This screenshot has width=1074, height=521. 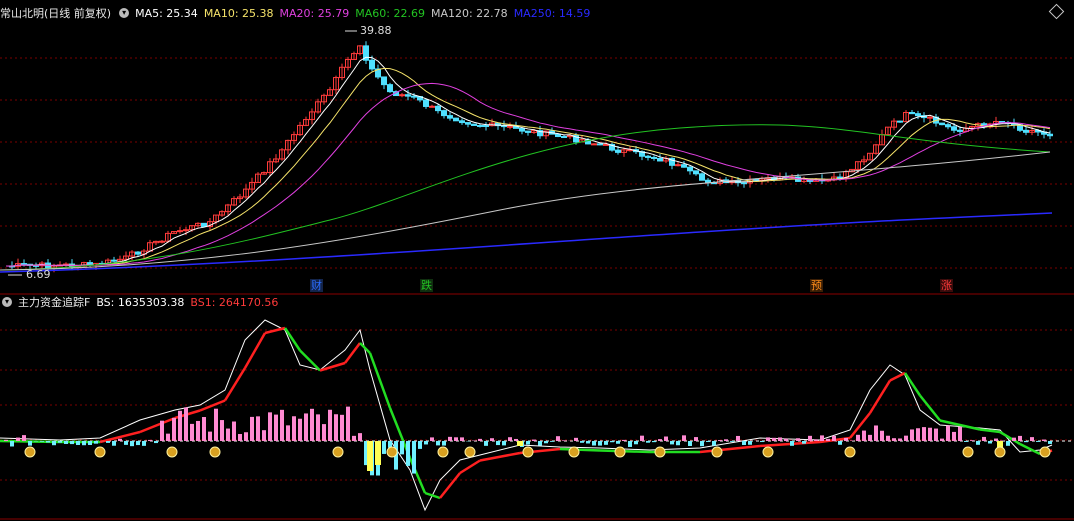 I want to click on ma-label-3: MA60: 22.69, so click(x=390, y=13).